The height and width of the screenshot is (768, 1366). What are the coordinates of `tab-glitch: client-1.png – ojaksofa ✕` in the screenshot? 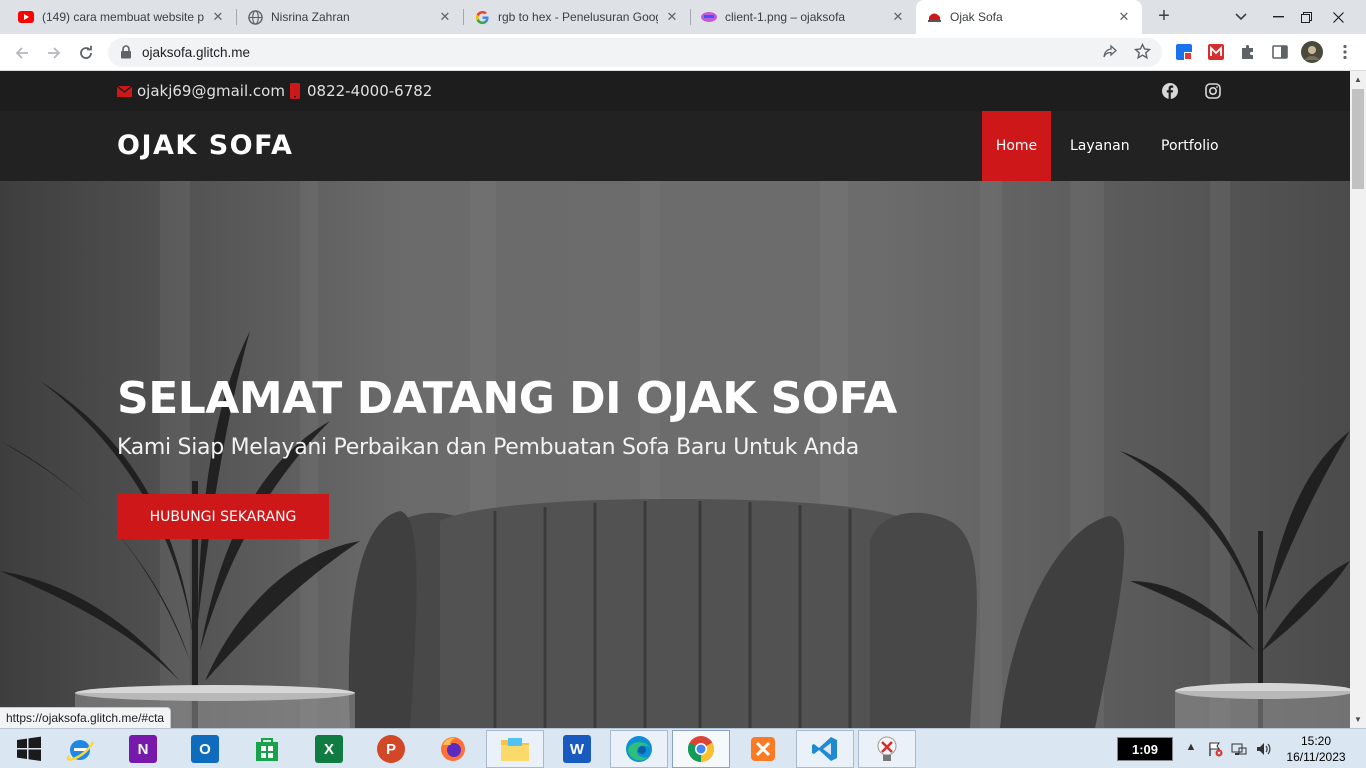 It's located at (803, 17).